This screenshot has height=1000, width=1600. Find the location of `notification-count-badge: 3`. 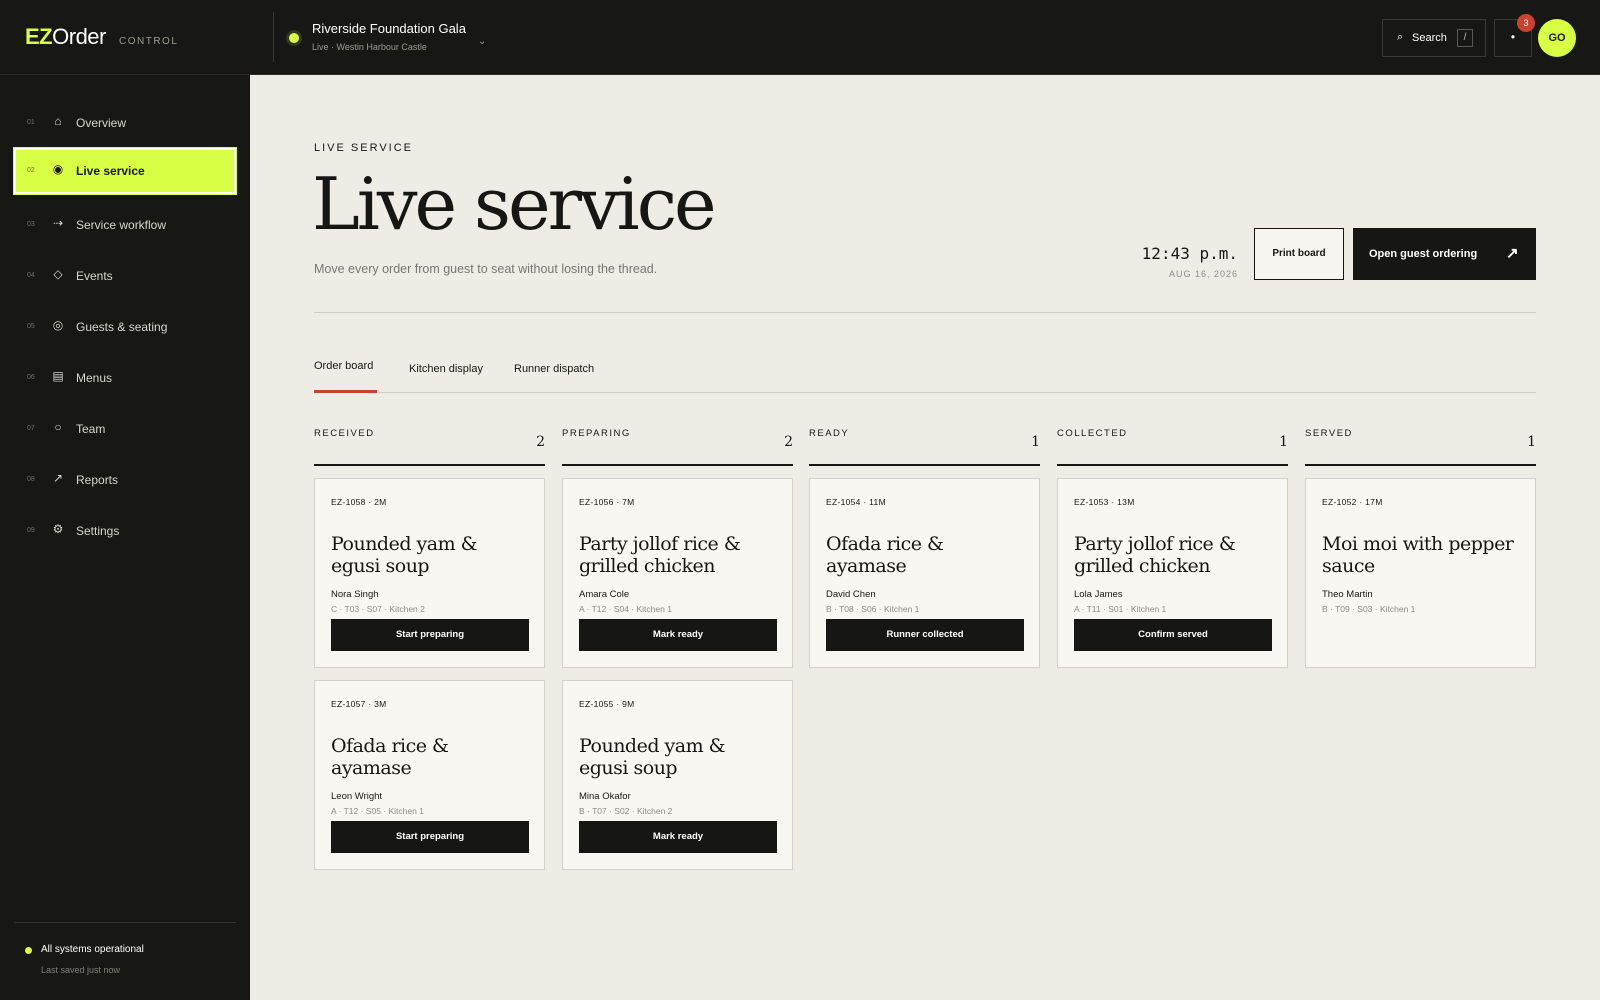

notification-count-badge: 3 is located at coordinates (1526, 23).